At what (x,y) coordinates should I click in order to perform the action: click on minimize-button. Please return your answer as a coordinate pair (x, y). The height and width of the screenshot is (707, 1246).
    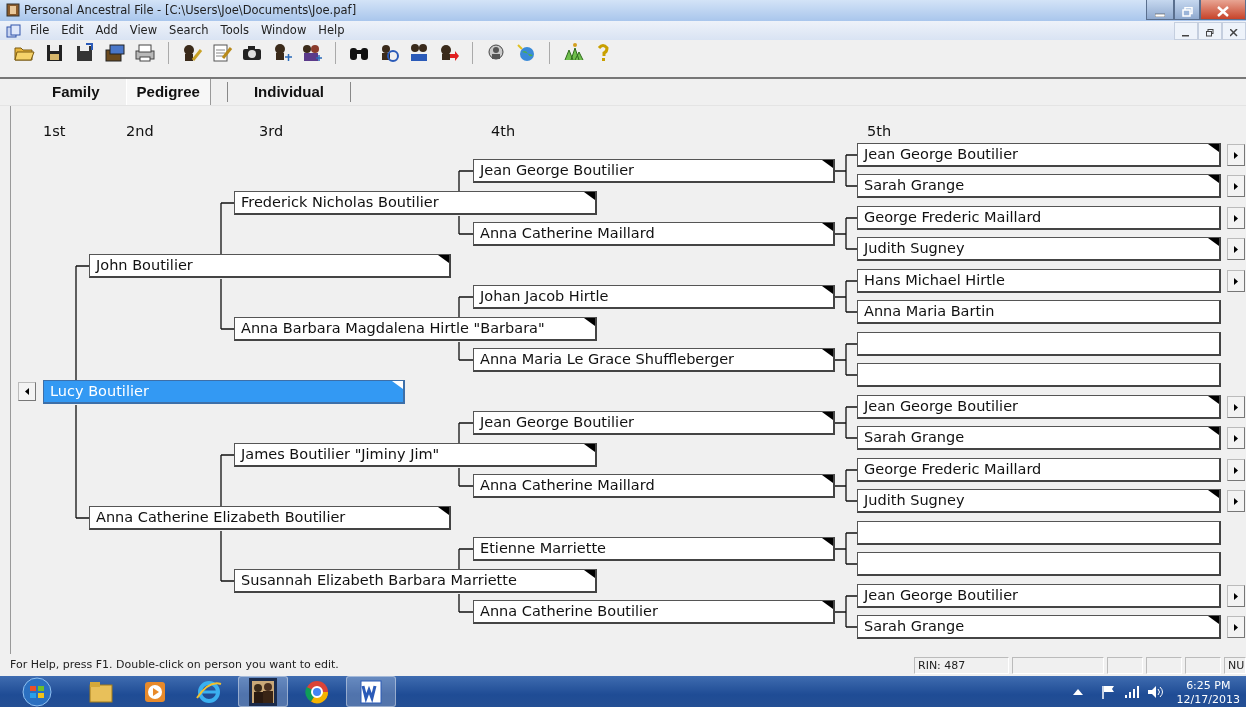
    Looking at the image, I should click on (1160, 10).